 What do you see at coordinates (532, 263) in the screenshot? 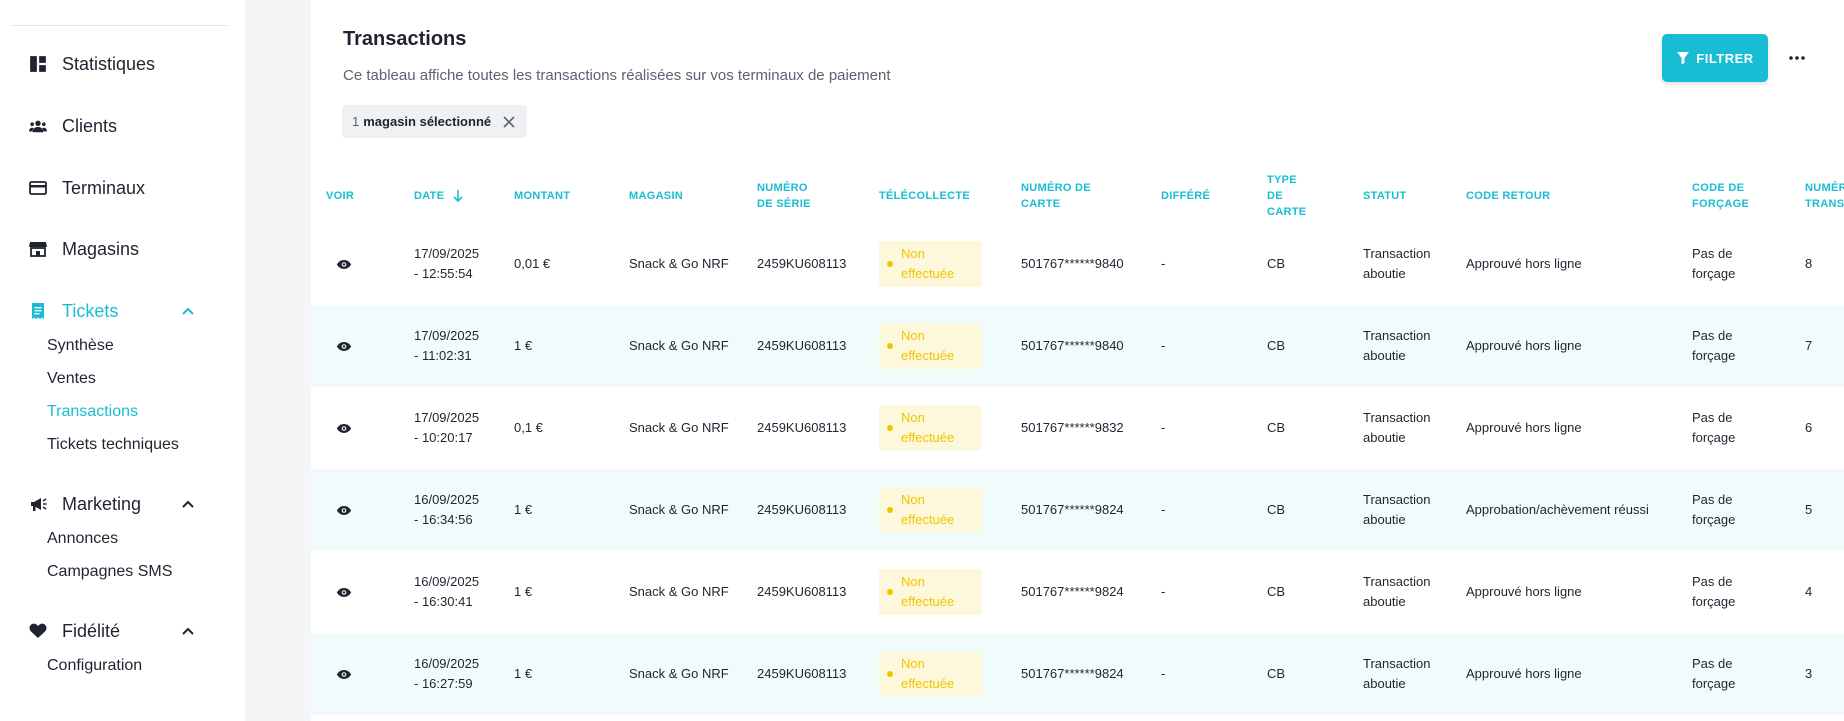
I see `amount-cell: 0,01 €` at bounding box center [532, 263].